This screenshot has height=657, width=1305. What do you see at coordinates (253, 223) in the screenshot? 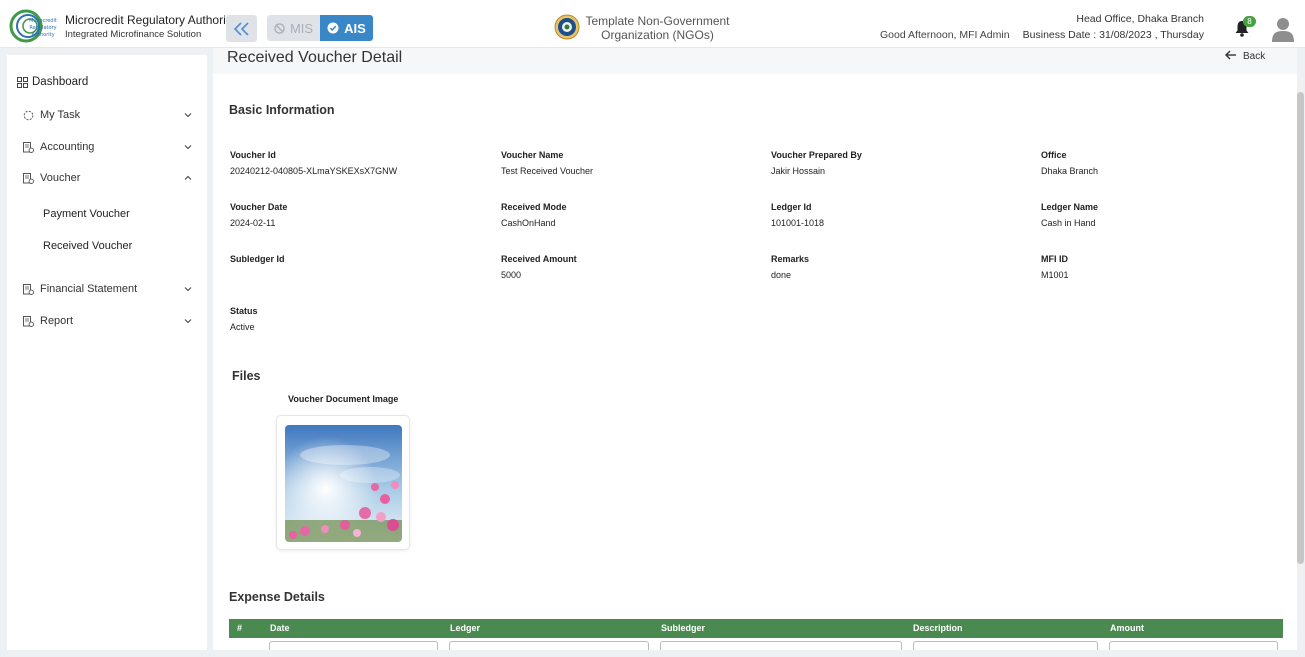
I see `field-value: 2024-02-11` at bounding box center [253, 223].